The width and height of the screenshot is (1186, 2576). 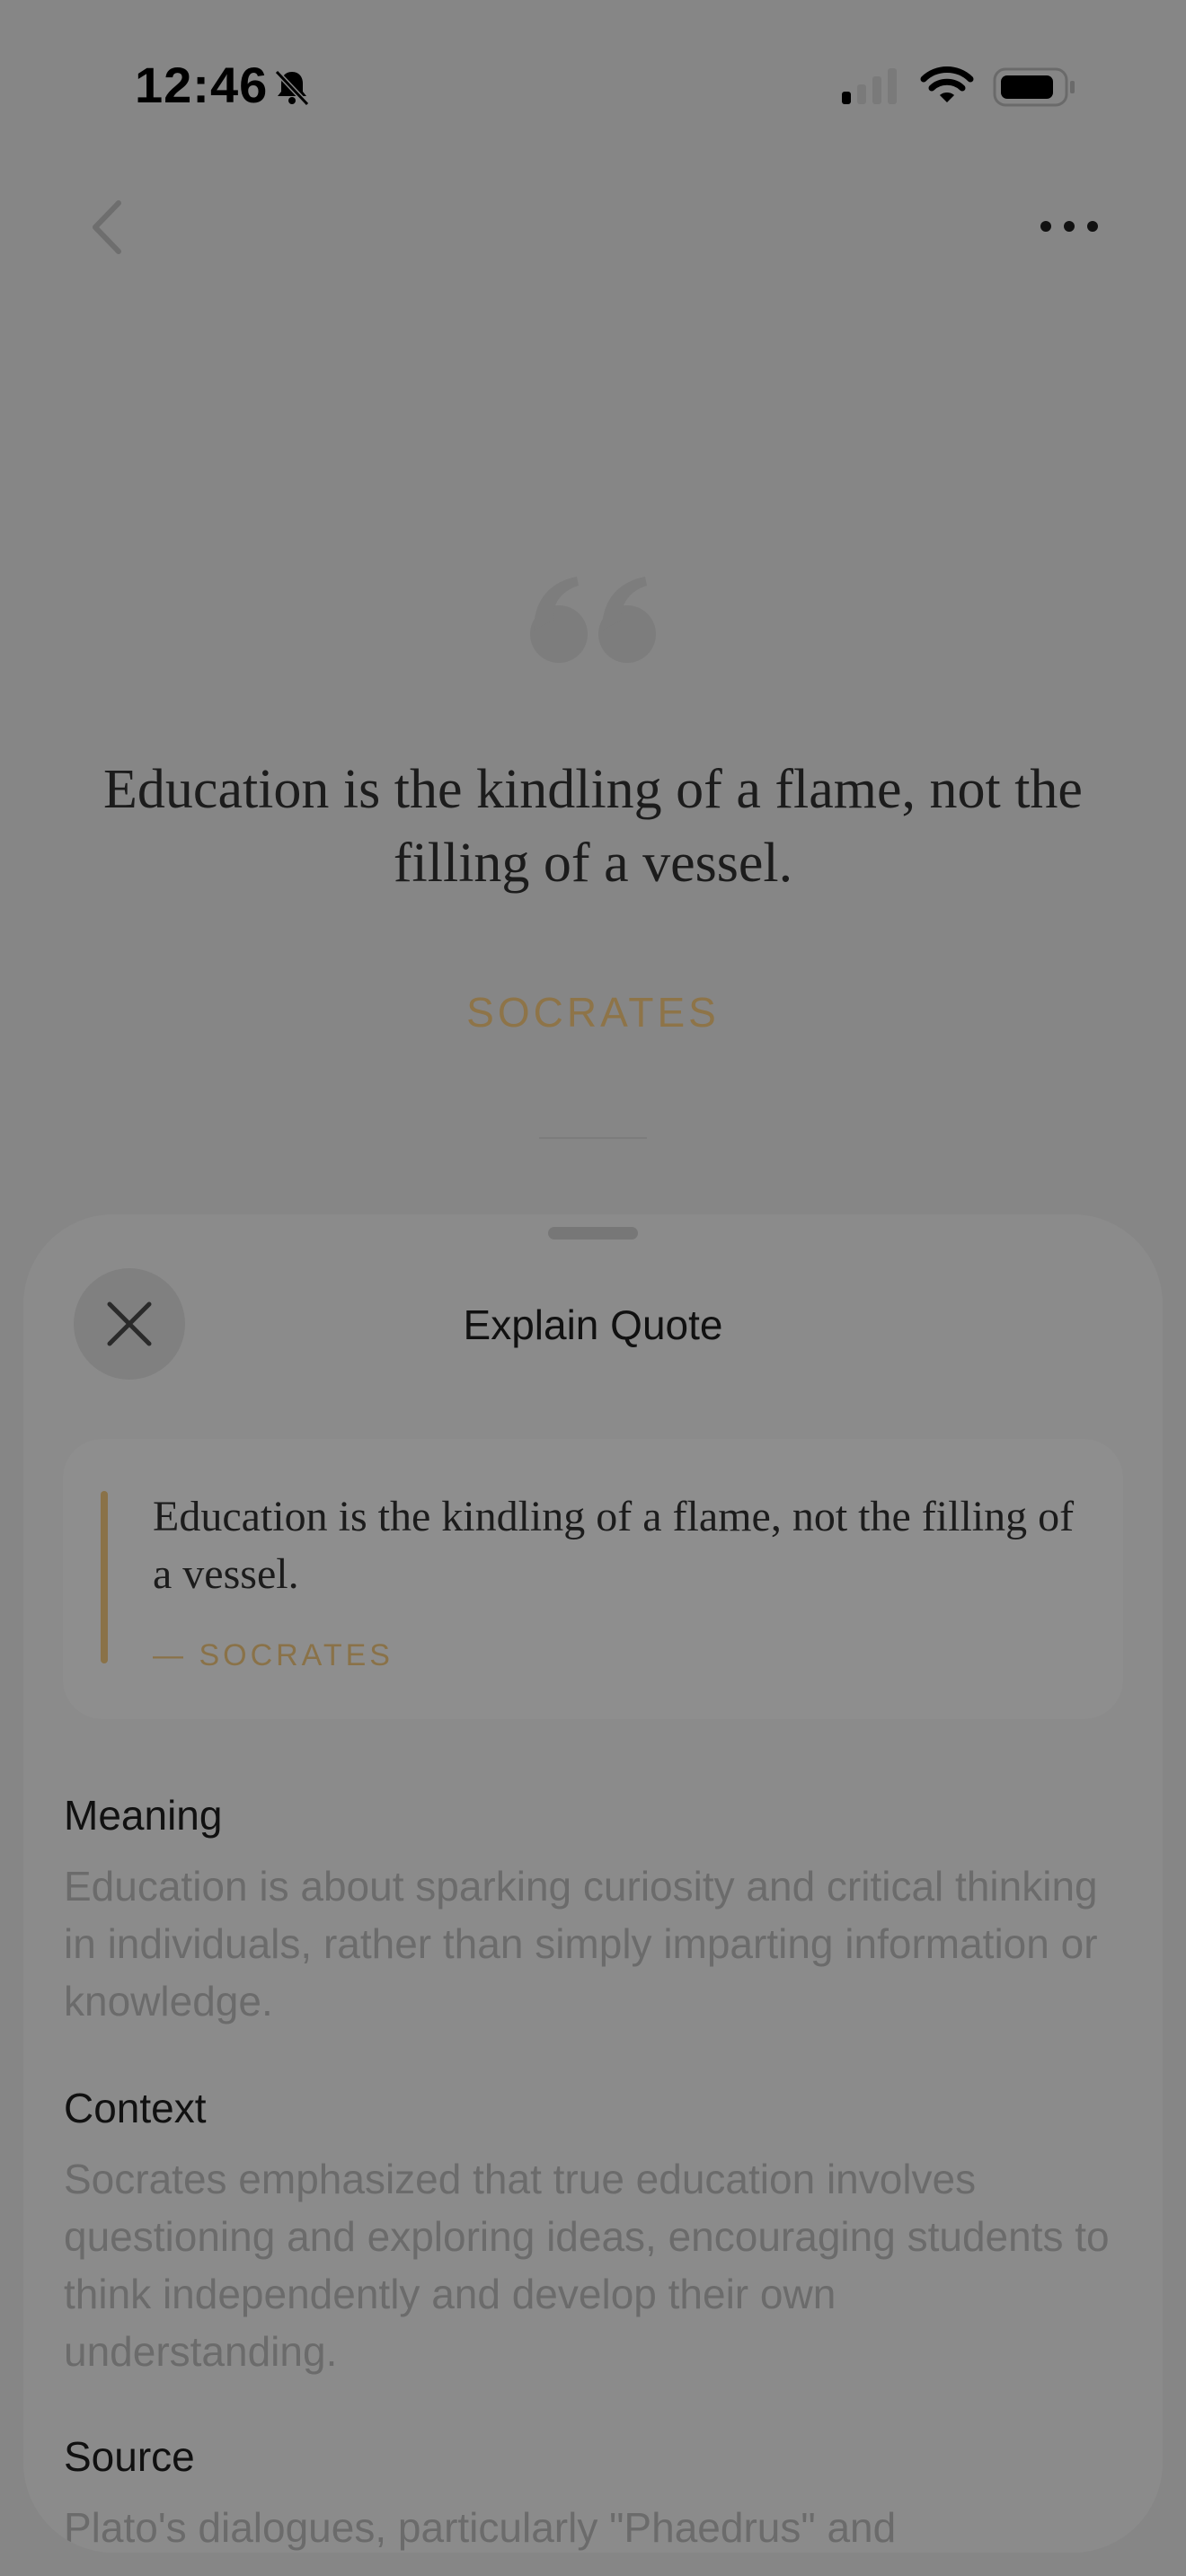 I want to click on sheet-grabber, so click(x=593, y=1233).